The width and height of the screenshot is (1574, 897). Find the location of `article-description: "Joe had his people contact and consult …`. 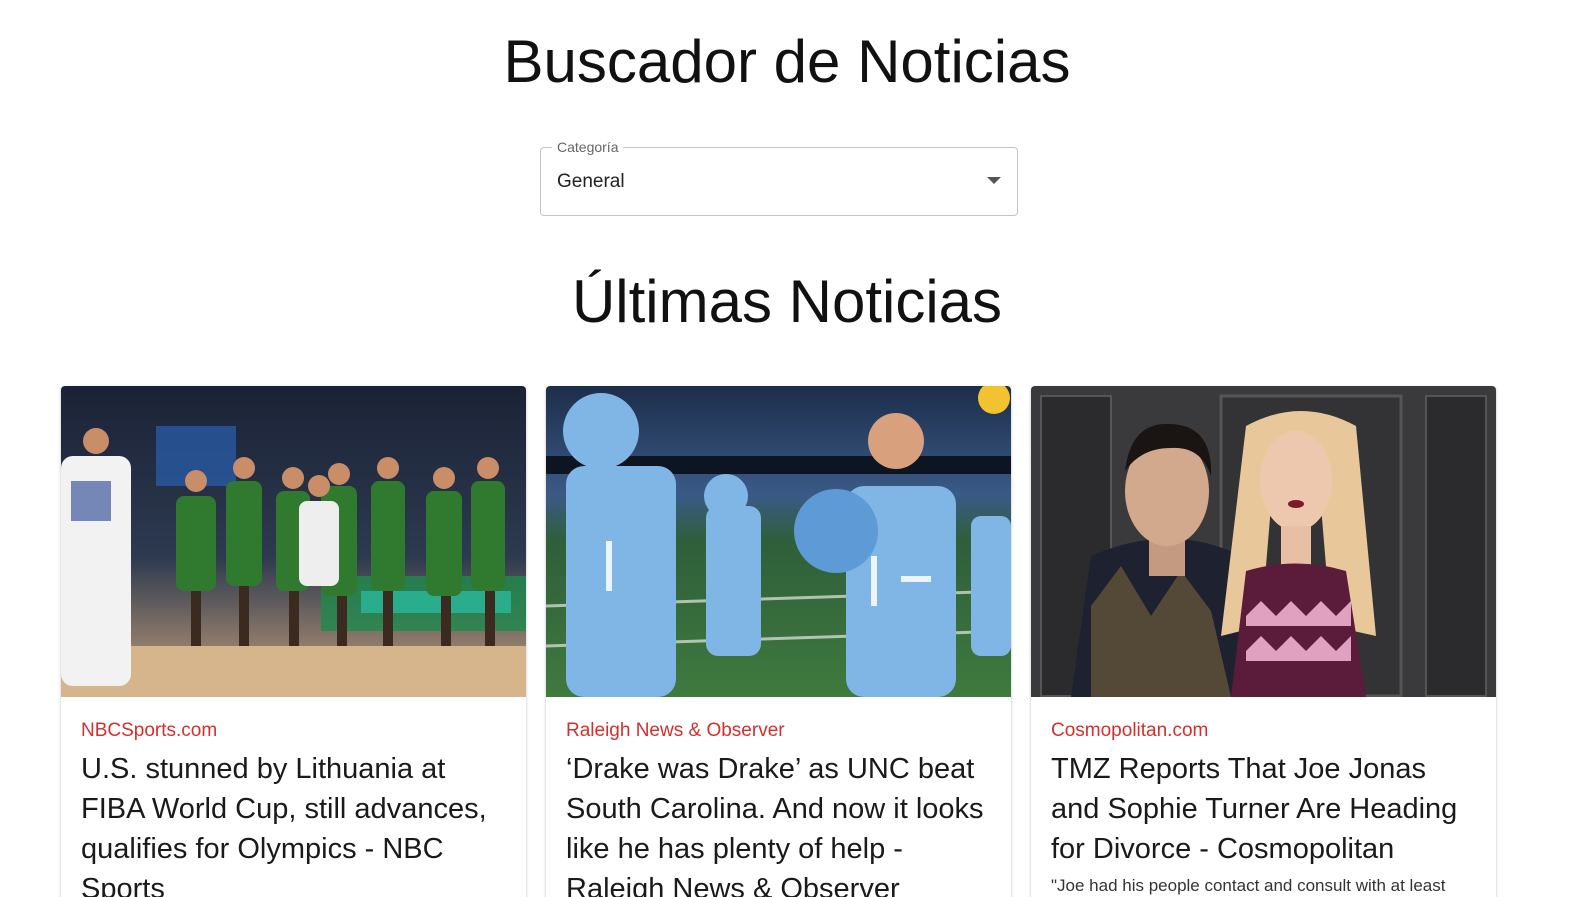

article-description: "Joe had his people contact and consult … is located at coordinates (1248, 885).